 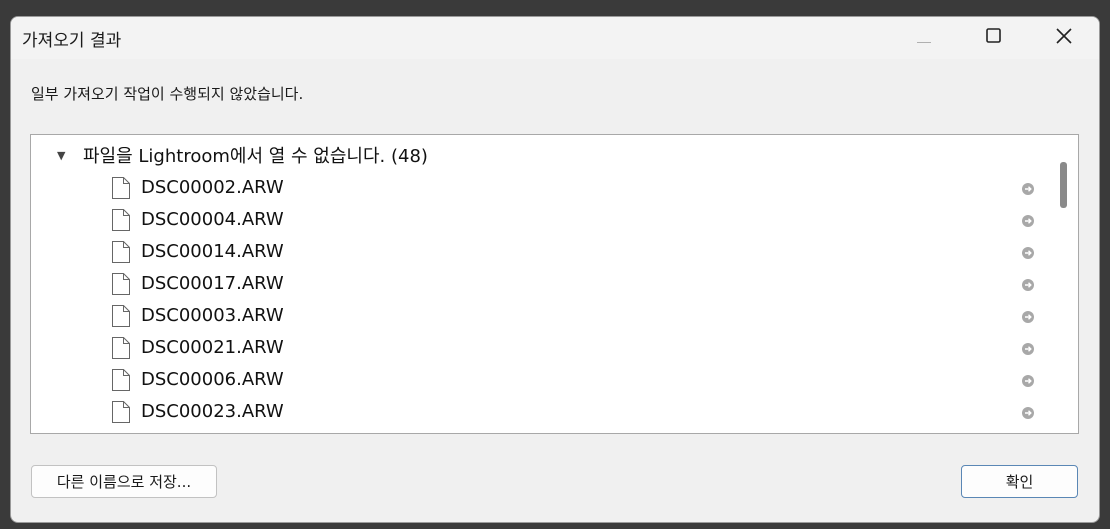 I want to click on close-button, so click(x=1064, y=38).